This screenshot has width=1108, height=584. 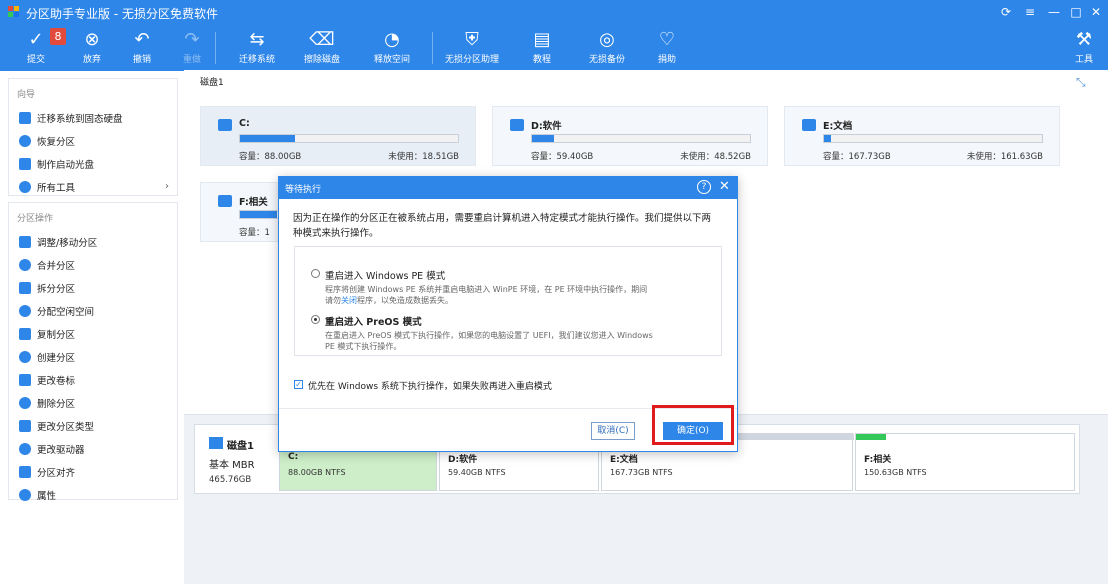 What do you see at coordinates (430, 387) in the screenshot?
I see `checkbox-label: 优先在 Windows 系统下执行操作，如果失败再进入重启模式` at bounding box center [430, 387].